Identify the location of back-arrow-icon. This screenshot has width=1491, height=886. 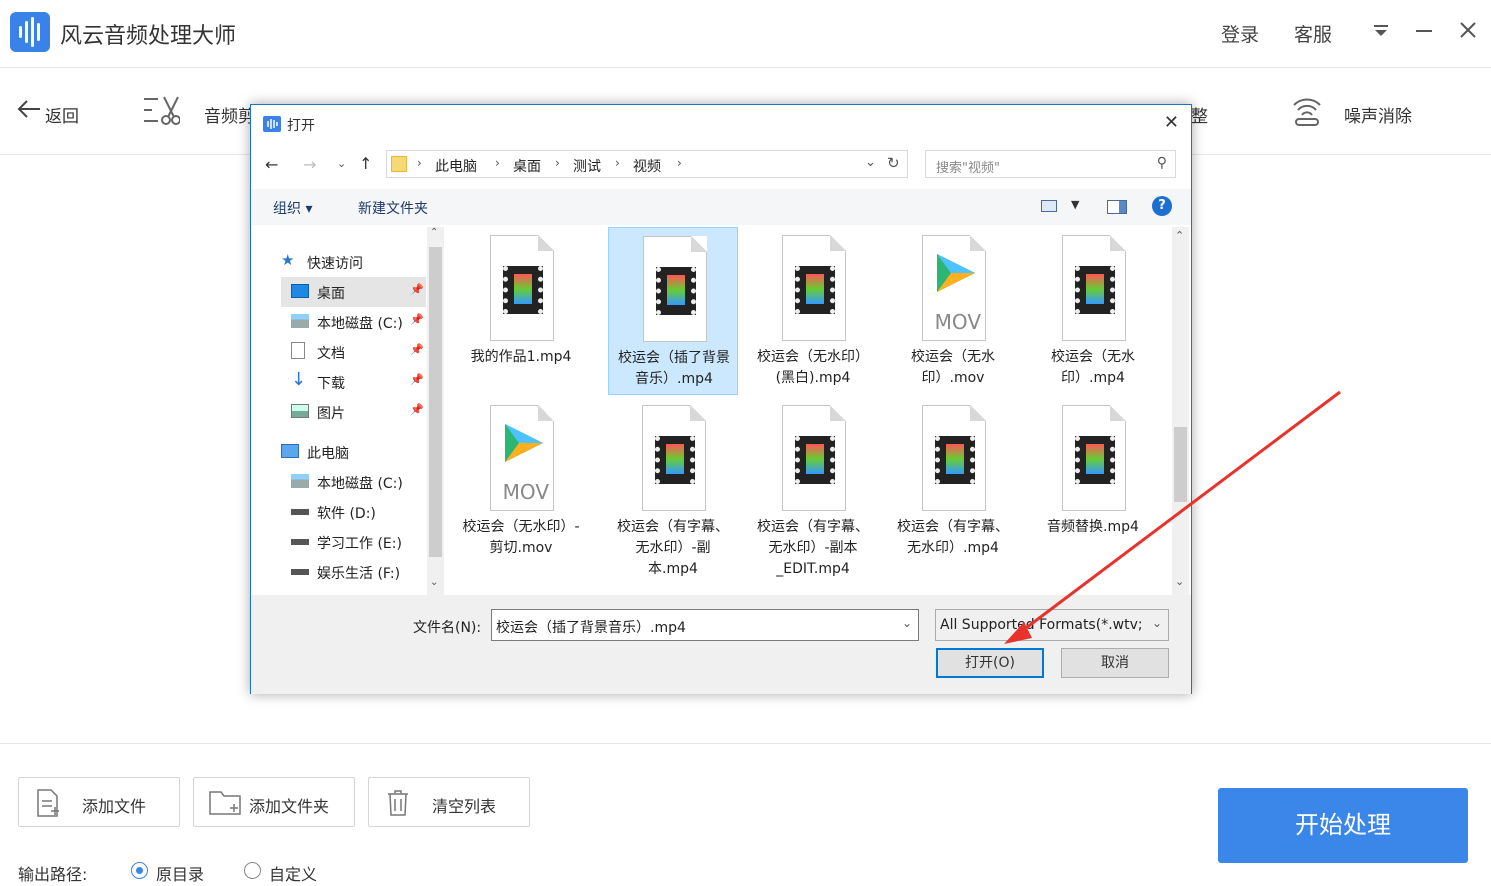
(29, 111).